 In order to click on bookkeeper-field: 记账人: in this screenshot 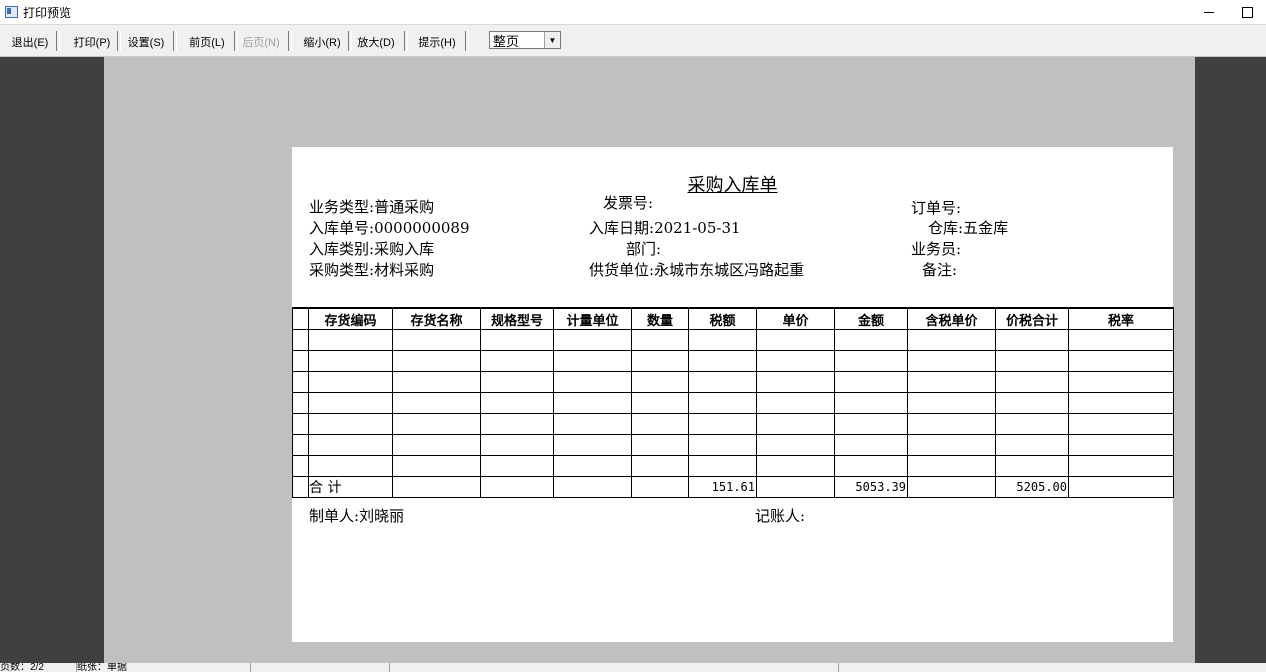, I will do `click(780, 515)`.